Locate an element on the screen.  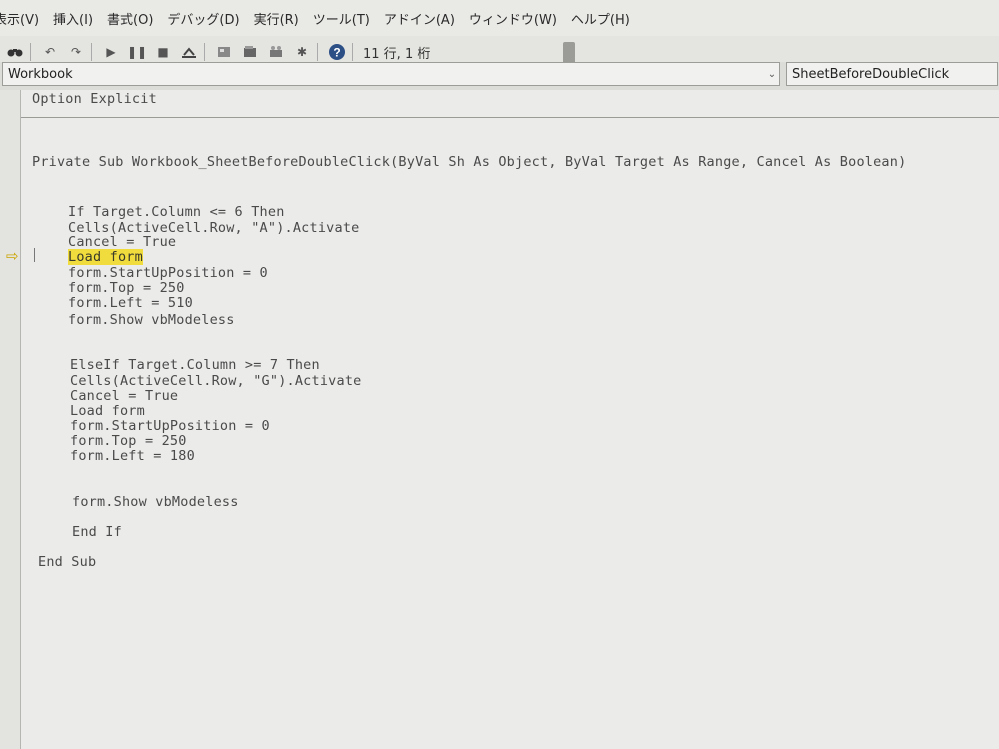
chevron-down-icon: ⌄ is located at coordinates (772, 74).